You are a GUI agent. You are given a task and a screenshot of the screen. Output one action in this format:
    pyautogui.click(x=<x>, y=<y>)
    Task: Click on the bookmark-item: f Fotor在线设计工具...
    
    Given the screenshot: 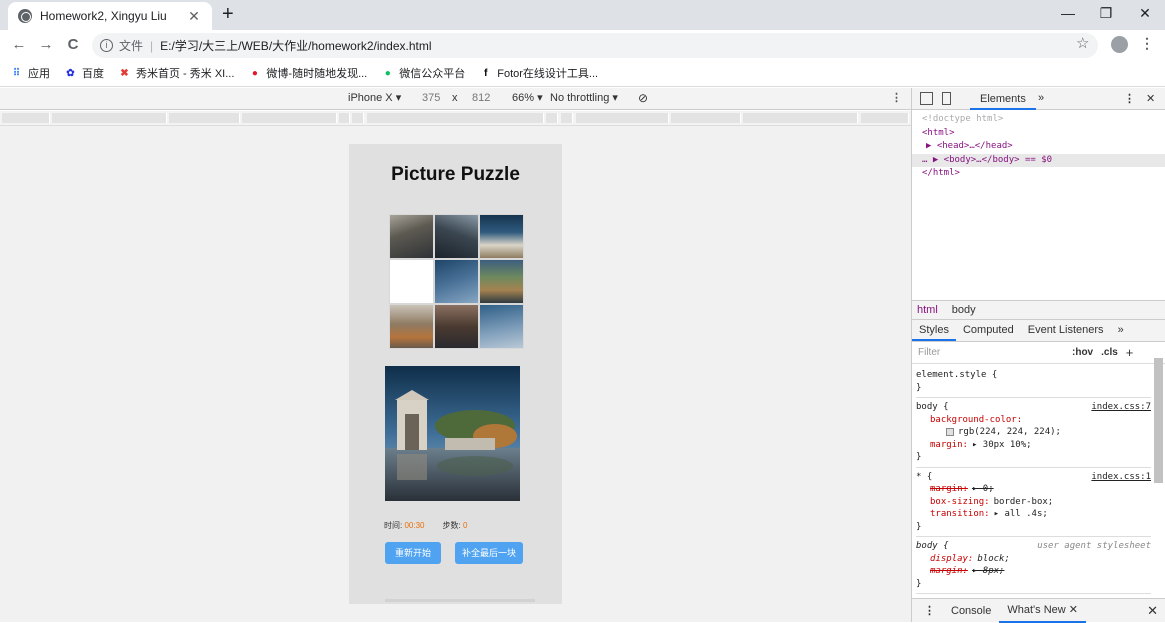 What is the action you would take?
    pyautogui.click(x=538, y=73)
    